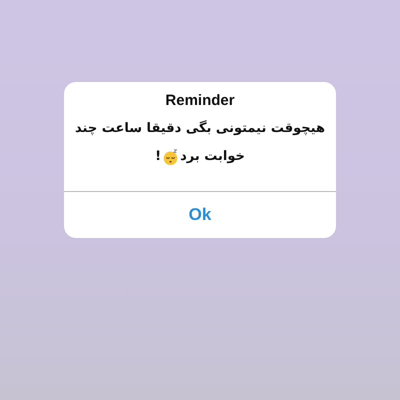 This screenshot has height=400, width=400. I want to click on ok-button: Ok, so click(200, 215).